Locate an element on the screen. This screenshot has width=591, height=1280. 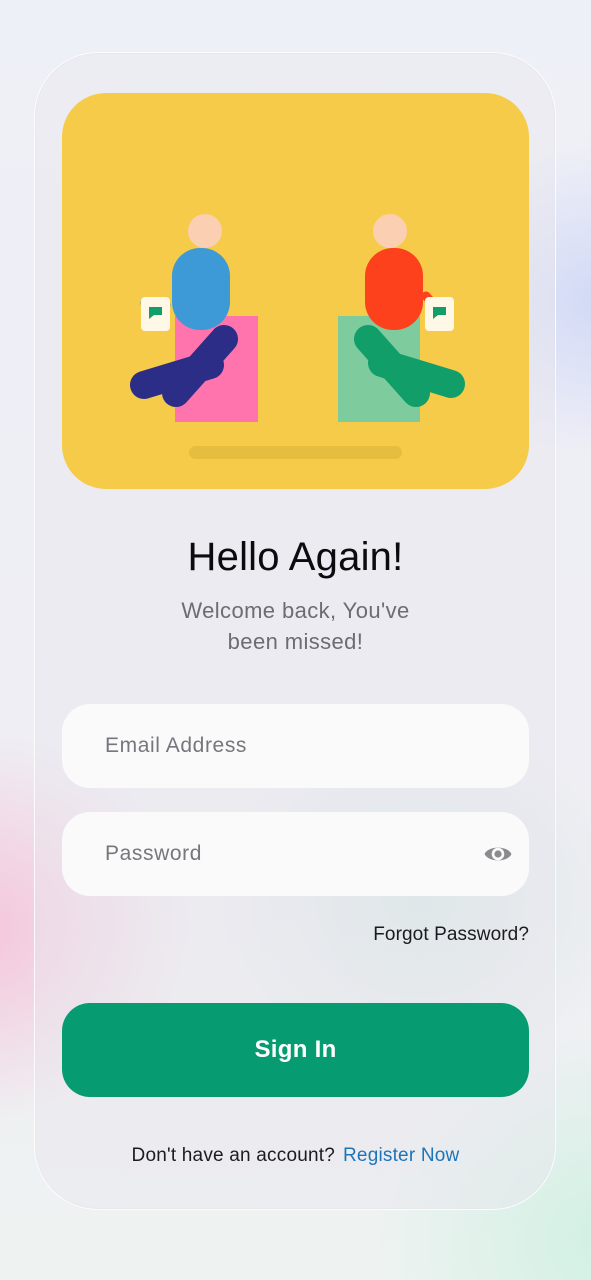
right-person-head is located at coordinates (390, 231).